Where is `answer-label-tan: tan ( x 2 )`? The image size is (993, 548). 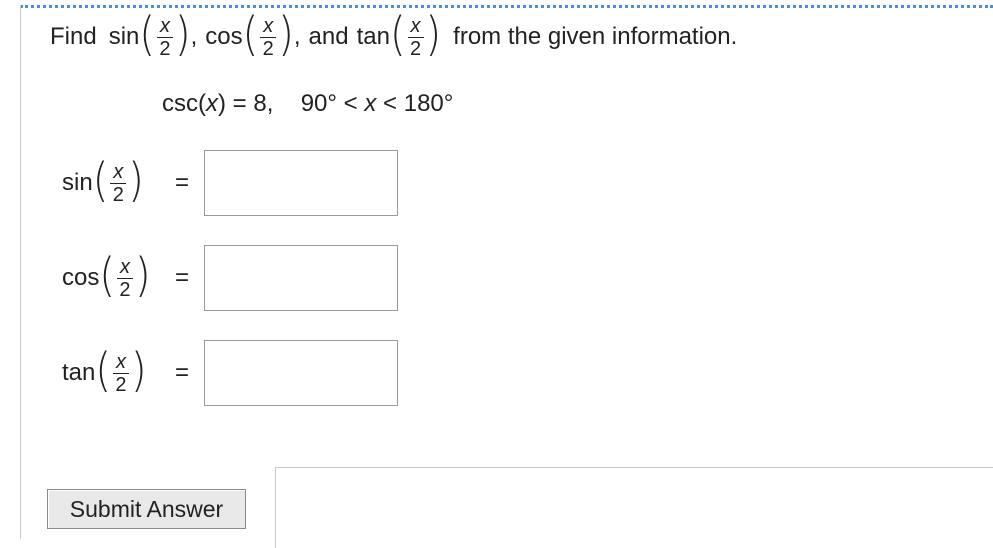
answer-label-tan: tan ( x 2 ) is located at coordinates (104, 371).